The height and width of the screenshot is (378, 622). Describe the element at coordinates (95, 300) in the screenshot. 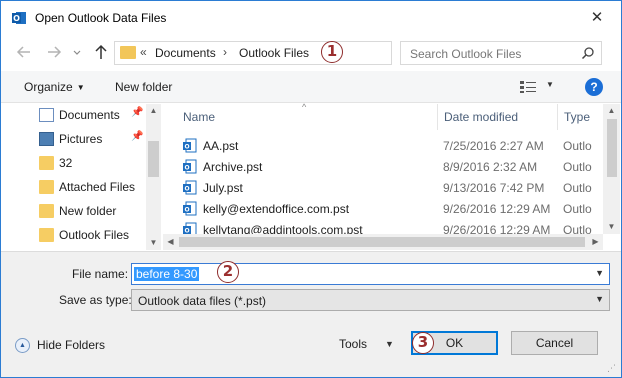

I see `save-as-type-label: Save as type:` at that location.